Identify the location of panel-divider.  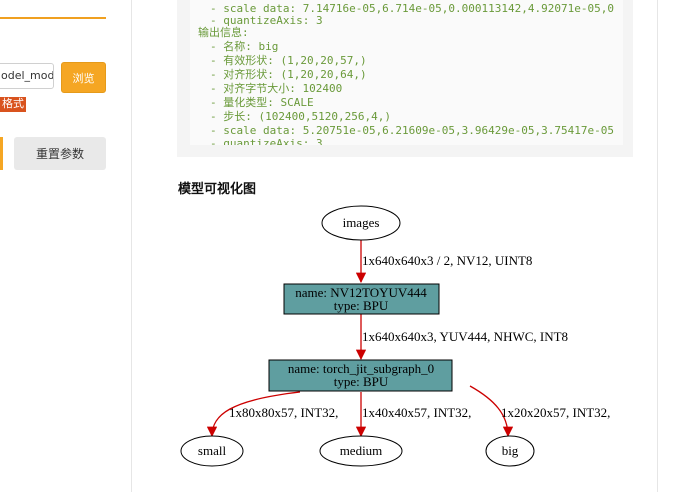
(657, 246).